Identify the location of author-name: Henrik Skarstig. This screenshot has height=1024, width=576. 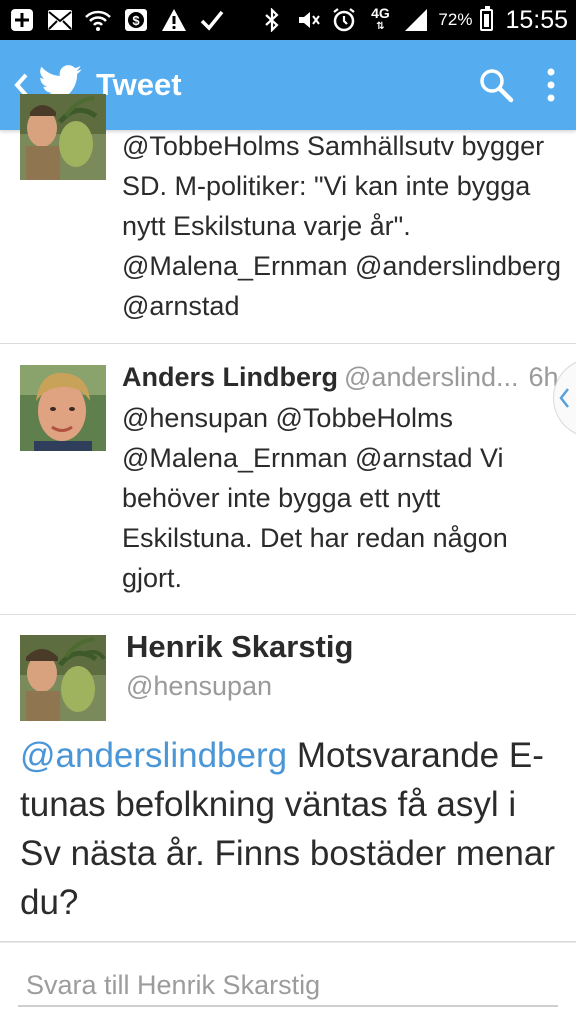
(239, 647).